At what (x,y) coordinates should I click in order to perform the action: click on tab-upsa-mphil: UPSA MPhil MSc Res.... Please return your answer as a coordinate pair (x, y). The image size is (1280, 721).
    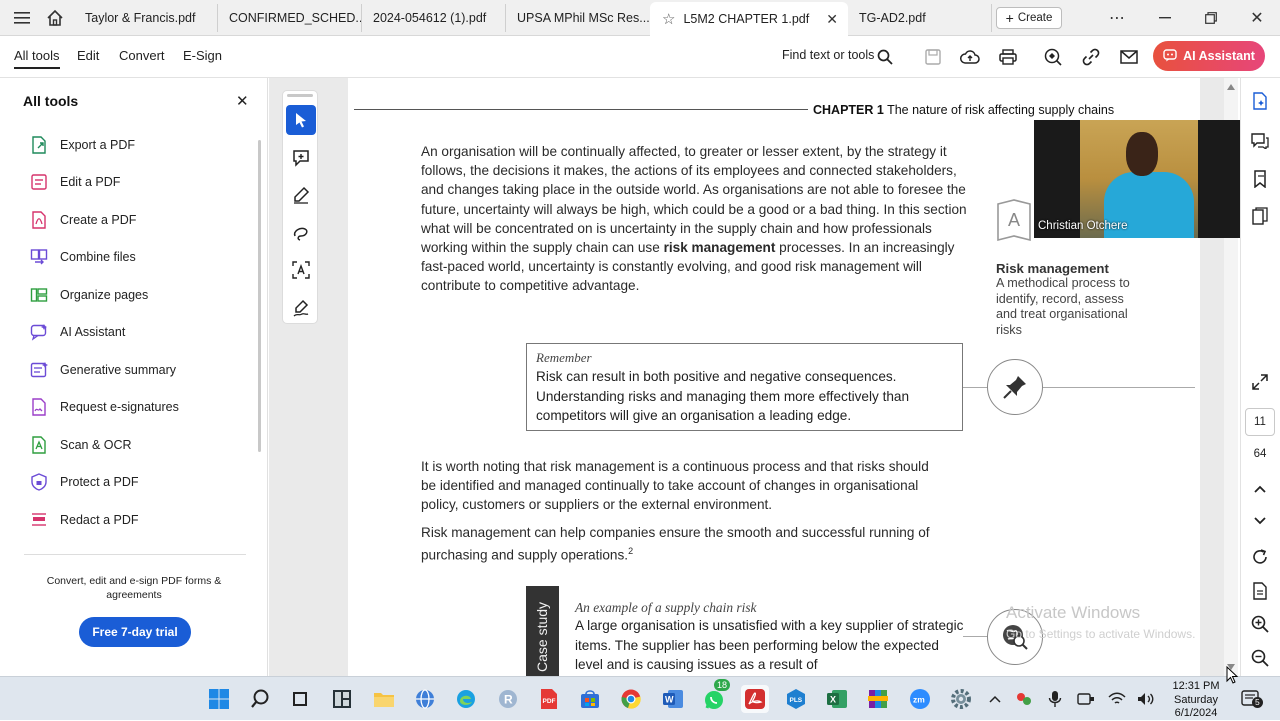
    Looking at the image, I should click on (577, 18).